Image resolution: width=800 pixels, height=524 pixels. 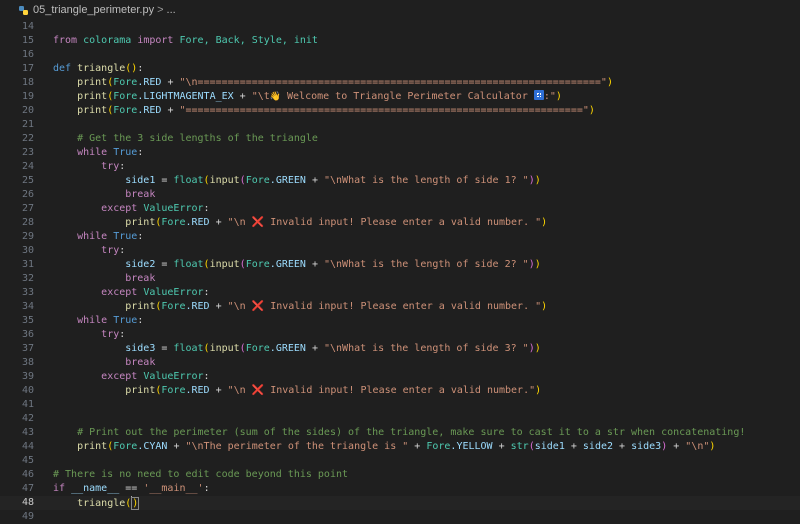 I want to click on line-number: 33, so click(x=27, y=292).